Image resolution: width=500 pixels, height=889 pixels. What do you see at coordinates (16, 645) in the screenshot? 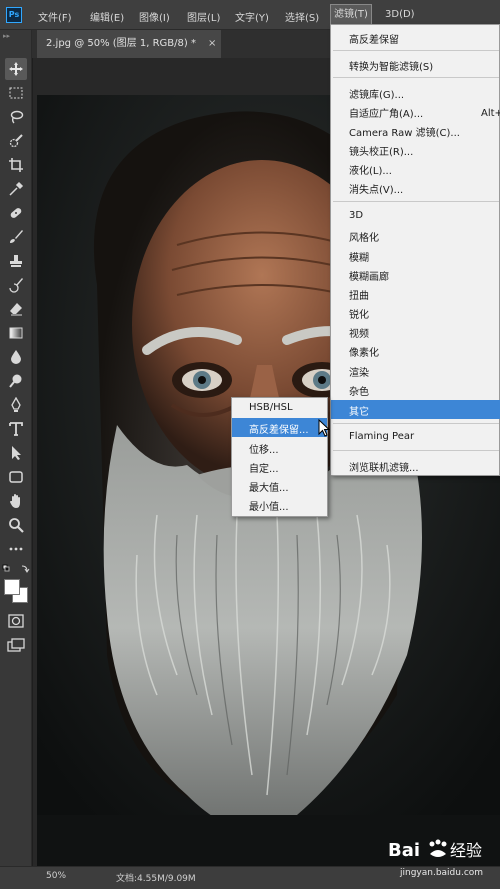
I see `screen-mode-icon` at bounding box center [16, 645].